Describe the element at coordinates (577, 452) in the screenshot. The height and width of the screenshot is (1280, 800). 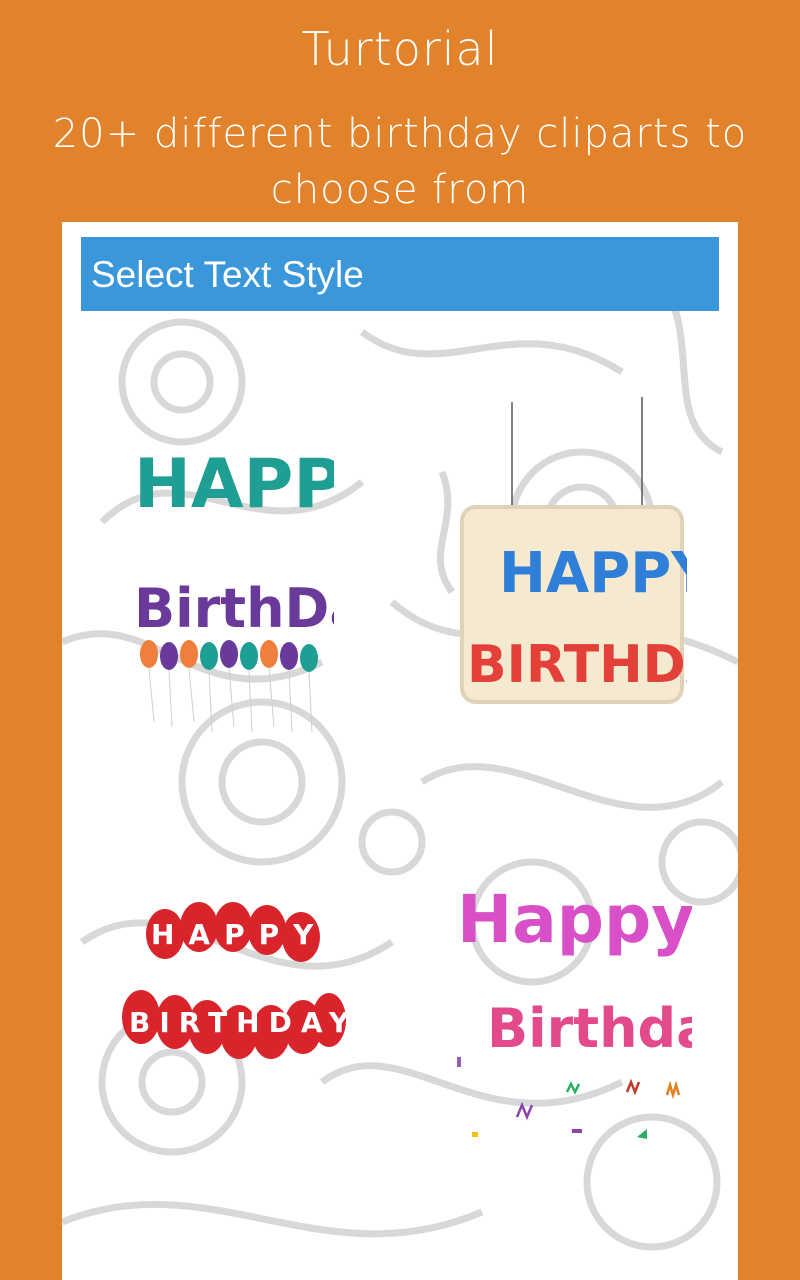
I see `hanging-strings-icon` at that location.